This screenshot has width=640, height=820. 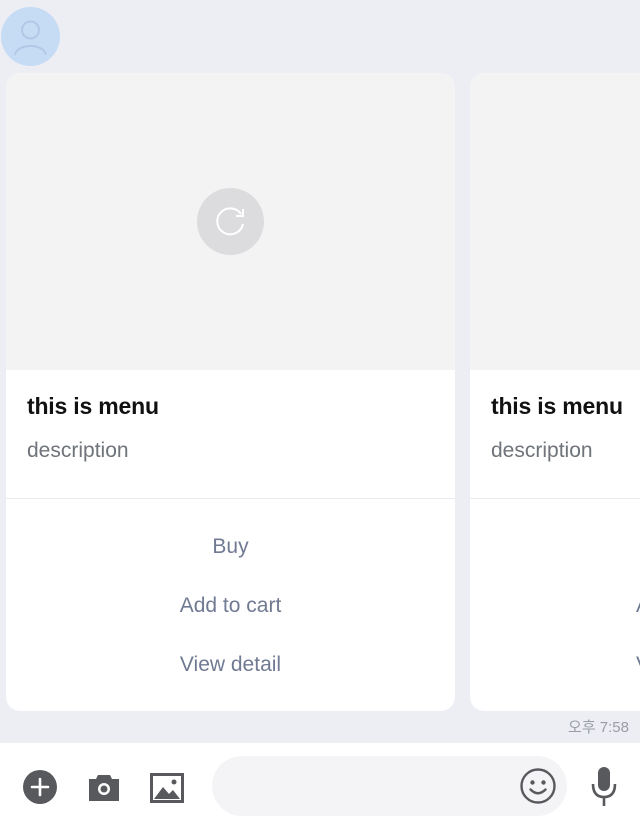 What do you see at coordinates (538, 786) in the screenshot?
I see `emoji-icon` at bounding box center [538, 786].